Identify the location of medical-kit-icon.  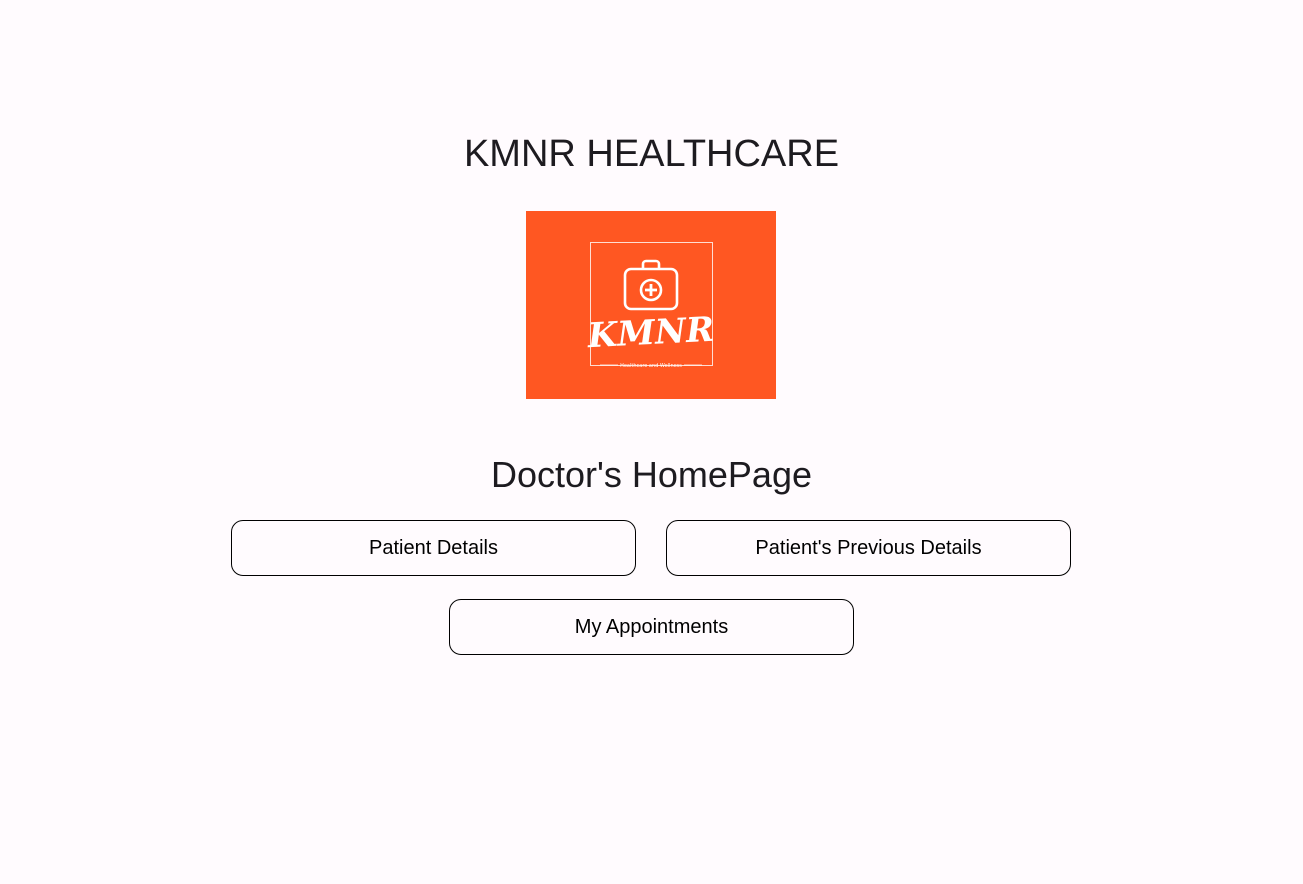
(651, 285).